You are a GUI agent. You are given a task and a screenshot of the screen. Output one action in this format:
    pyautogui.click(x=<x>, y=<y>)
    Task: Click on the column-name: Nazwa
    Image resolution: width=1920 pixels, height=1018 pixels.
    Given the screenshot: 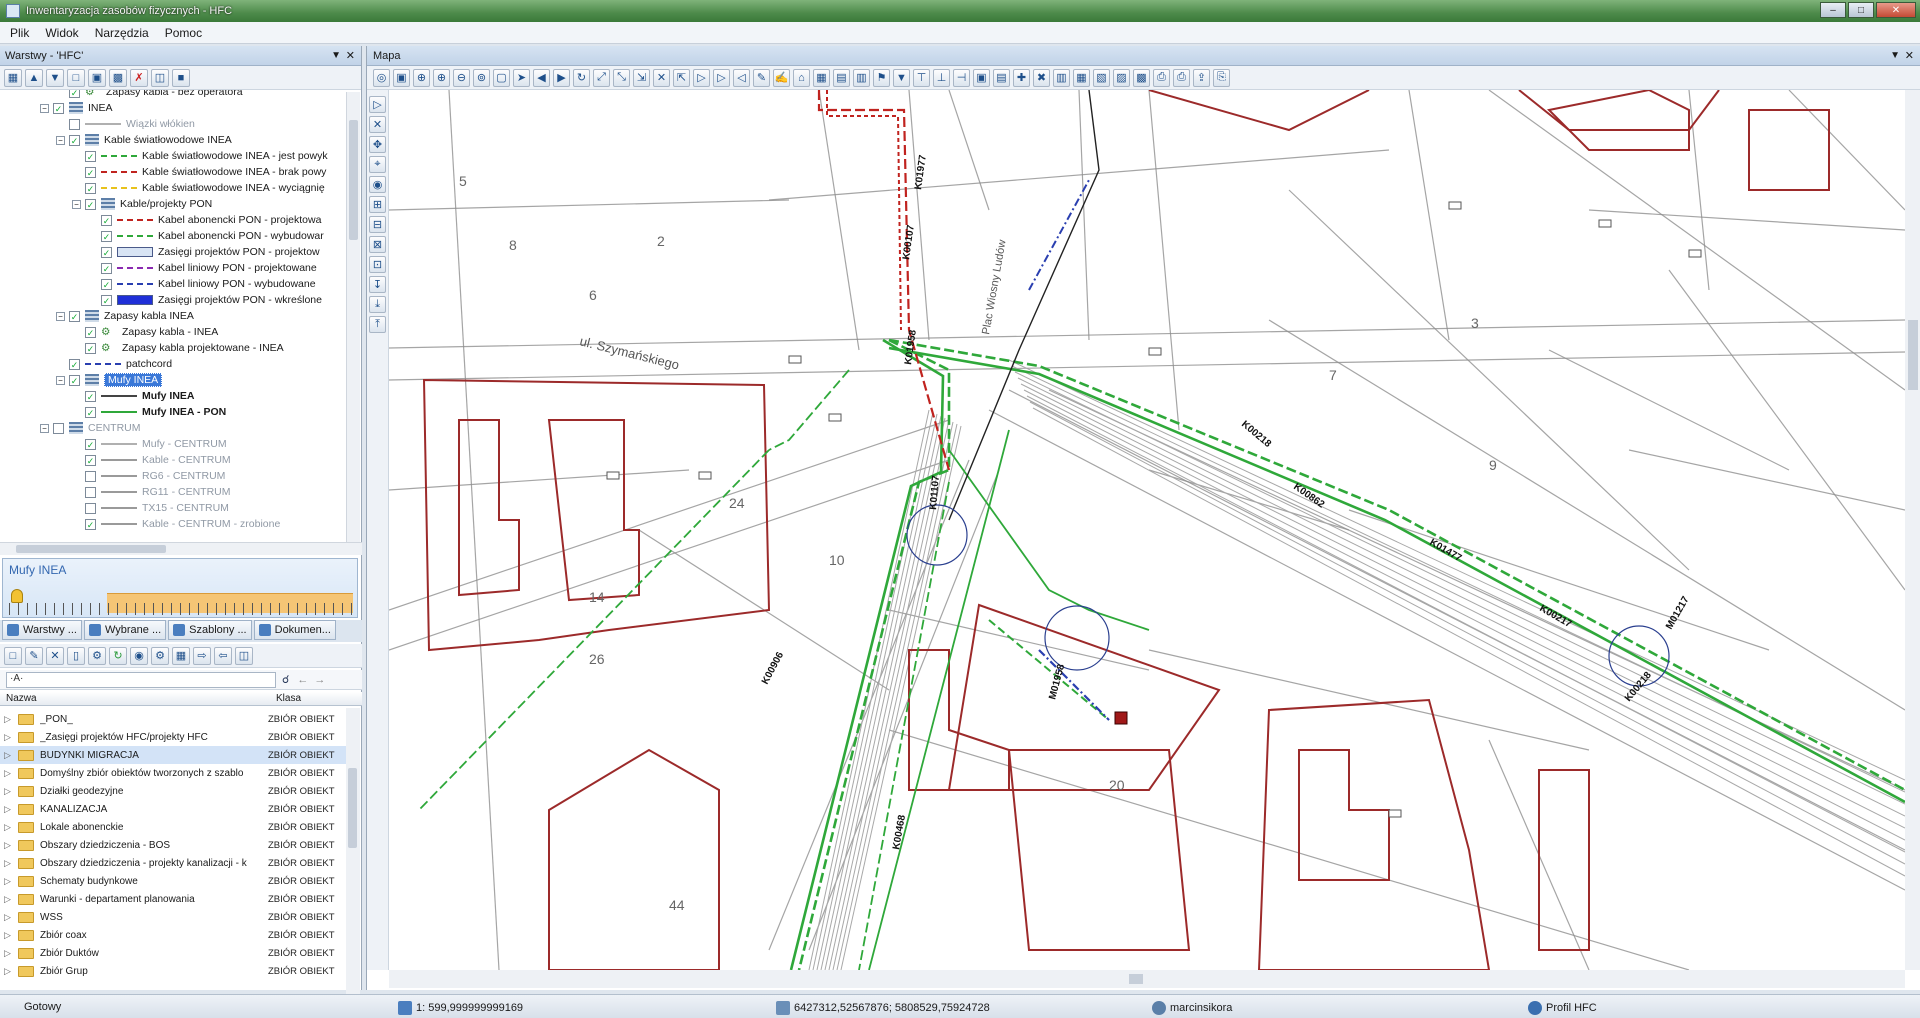 What is the action you would take?
    pyautogui.click(x=21, y=698)
    